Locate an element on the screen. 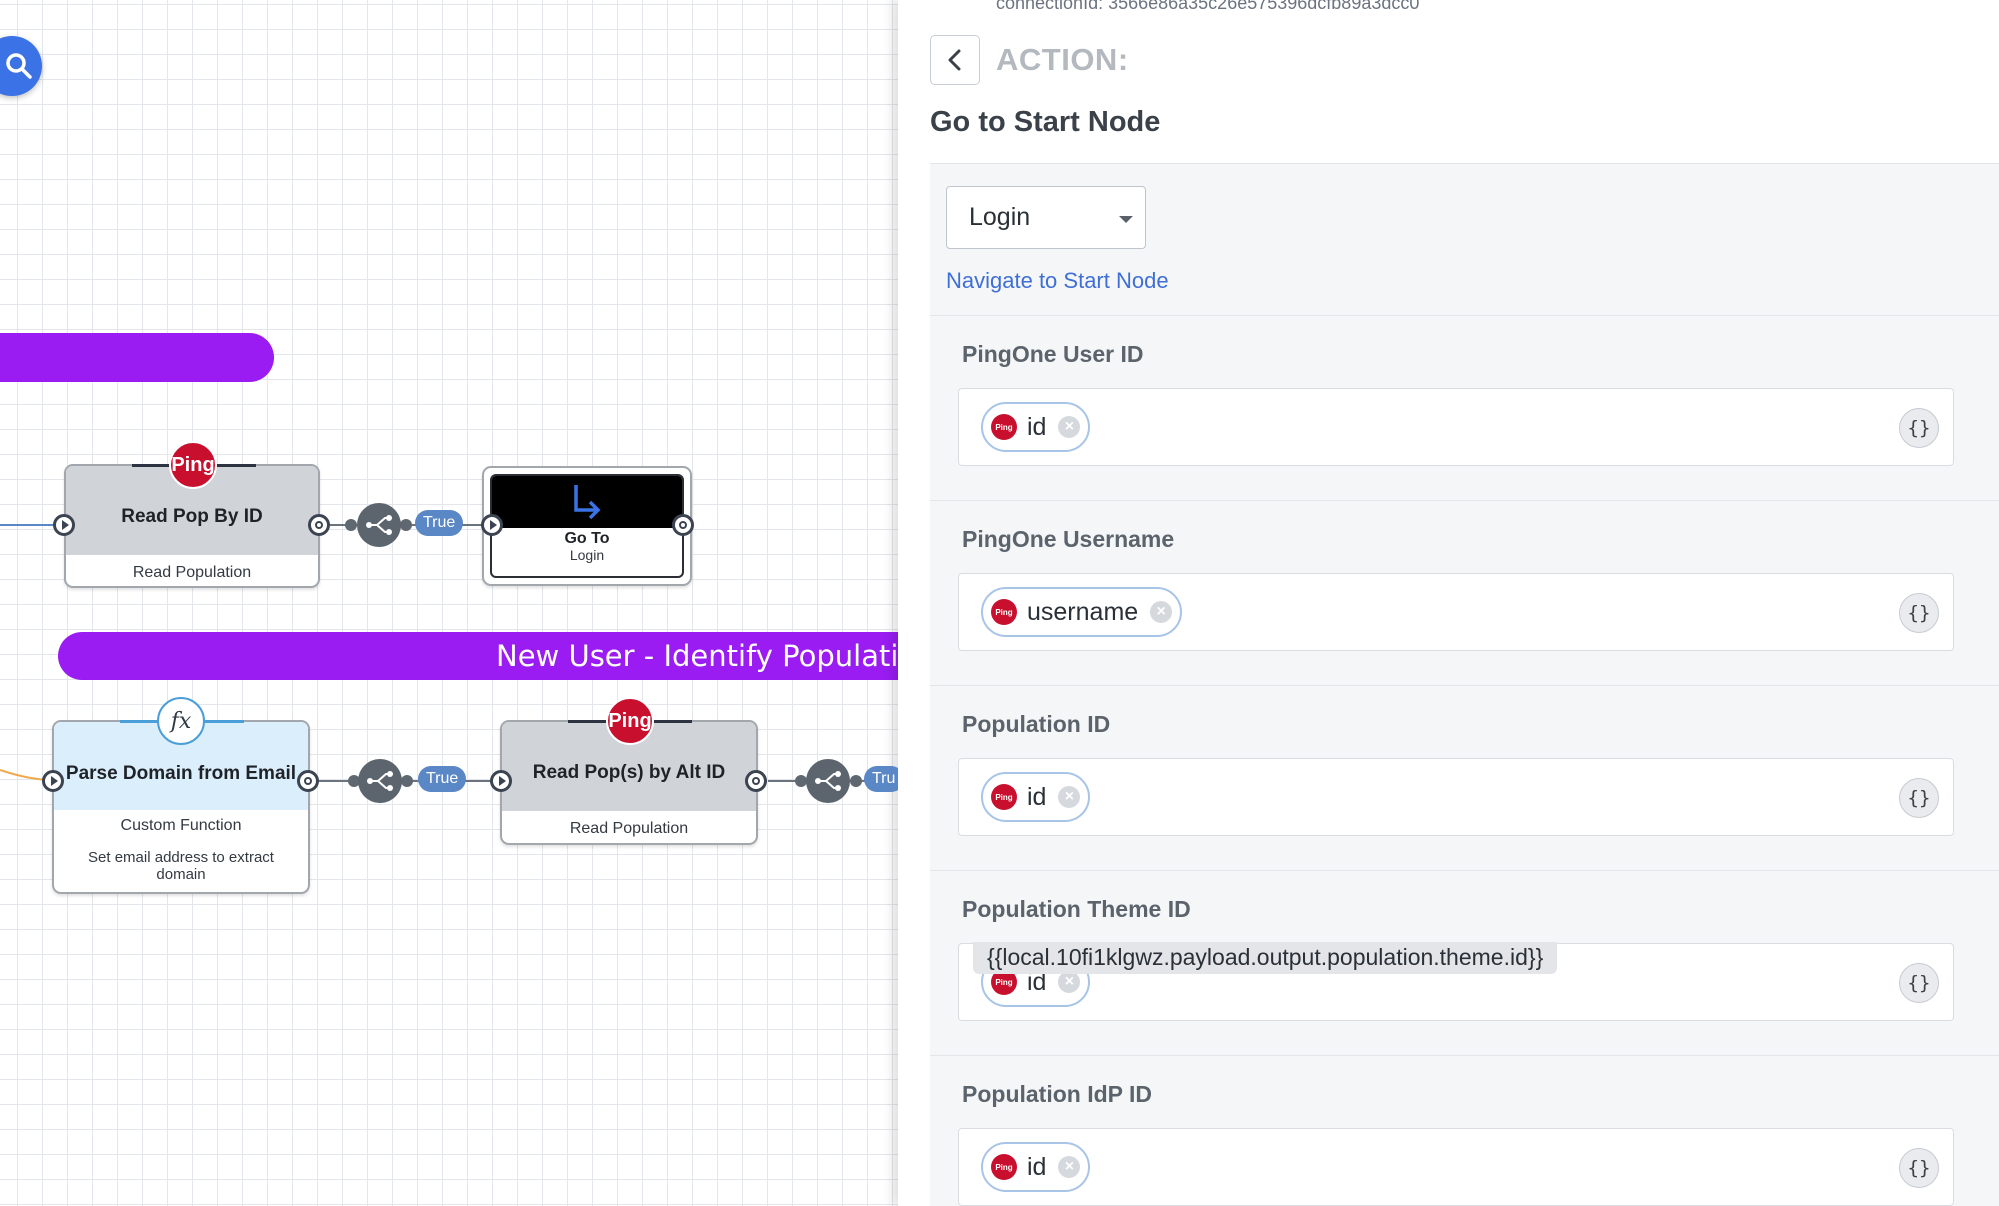 This screenshot has height=1206, width=1999. node-group-label: New User - Identify Populati is located at coordinates (697, 656).